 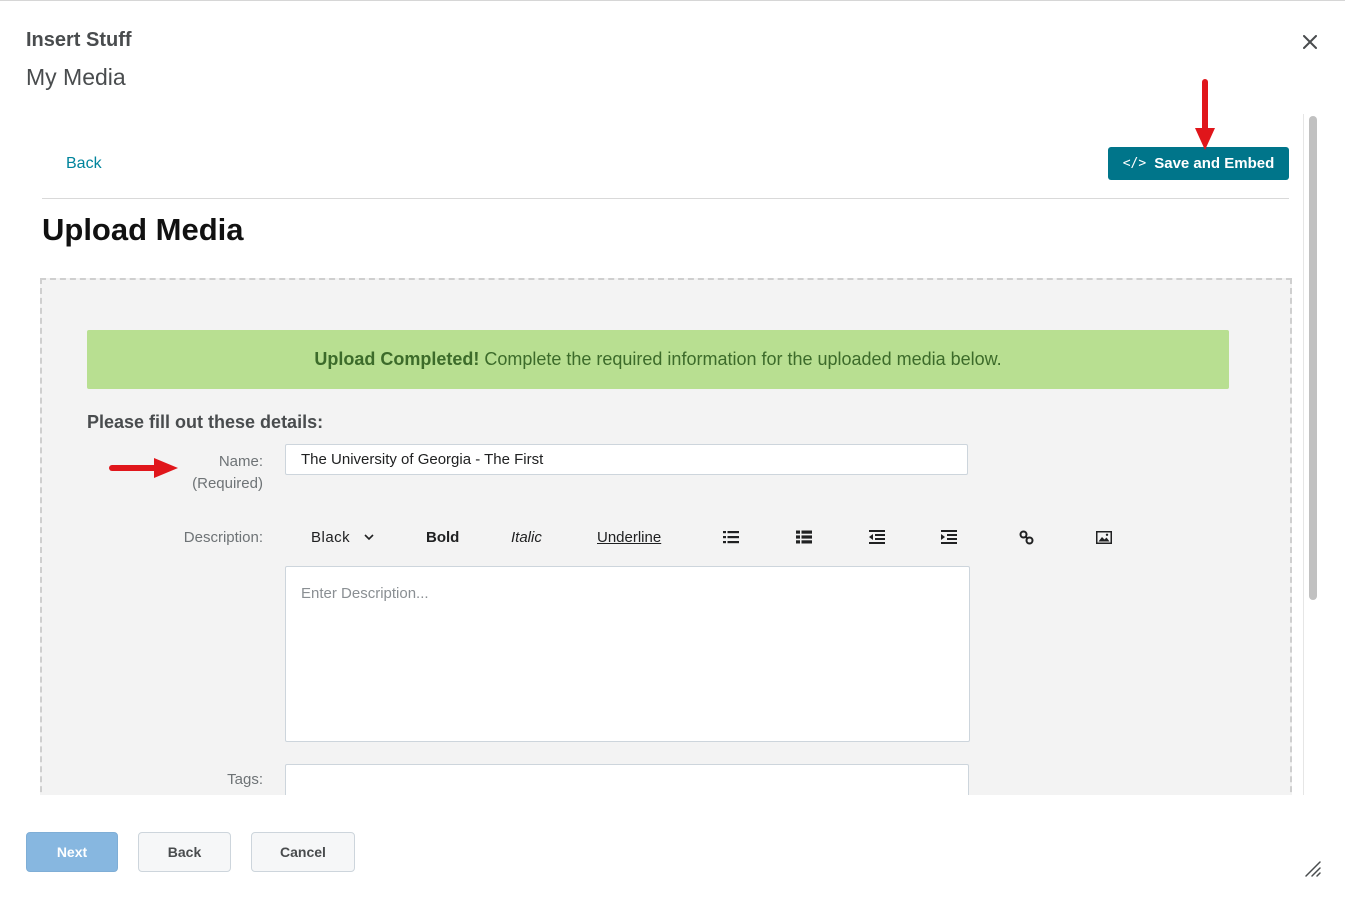 What do you see at coordinates (442, 537) in the screenshot?
I see `bold-button: Bold` at bounding box center [442, 537].